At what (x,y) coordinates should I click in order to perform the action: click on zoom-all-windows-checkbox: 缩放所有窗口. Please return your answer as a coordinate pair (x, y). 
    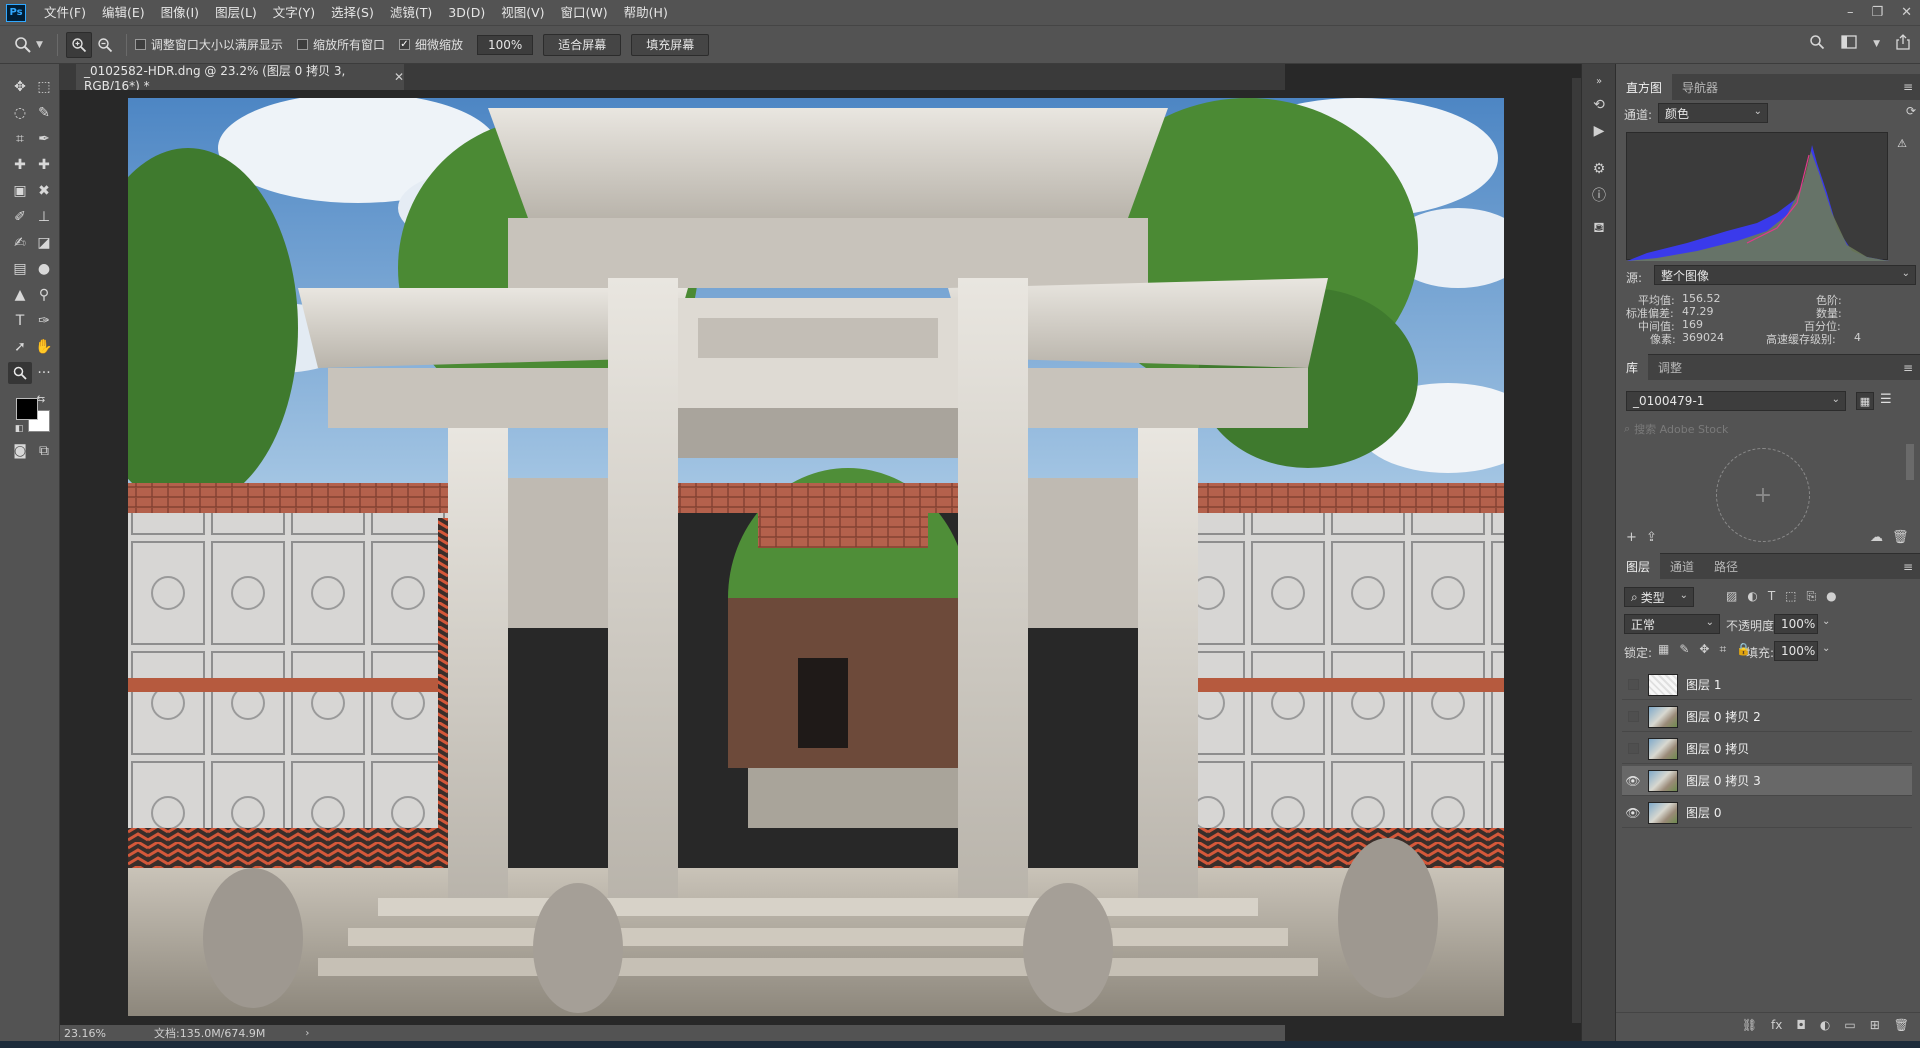
    Looking at the image, I should click on (340, 44).